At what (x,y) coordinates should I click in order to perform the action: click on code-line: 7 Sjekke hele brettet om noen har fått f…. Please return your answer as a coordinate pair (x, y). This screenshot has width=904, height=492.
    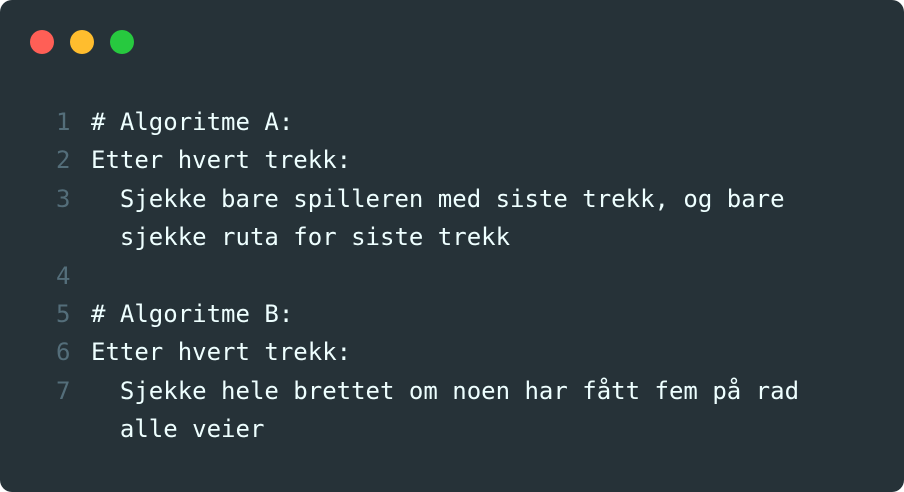
    Looking at the image, I should click on (453, 410).